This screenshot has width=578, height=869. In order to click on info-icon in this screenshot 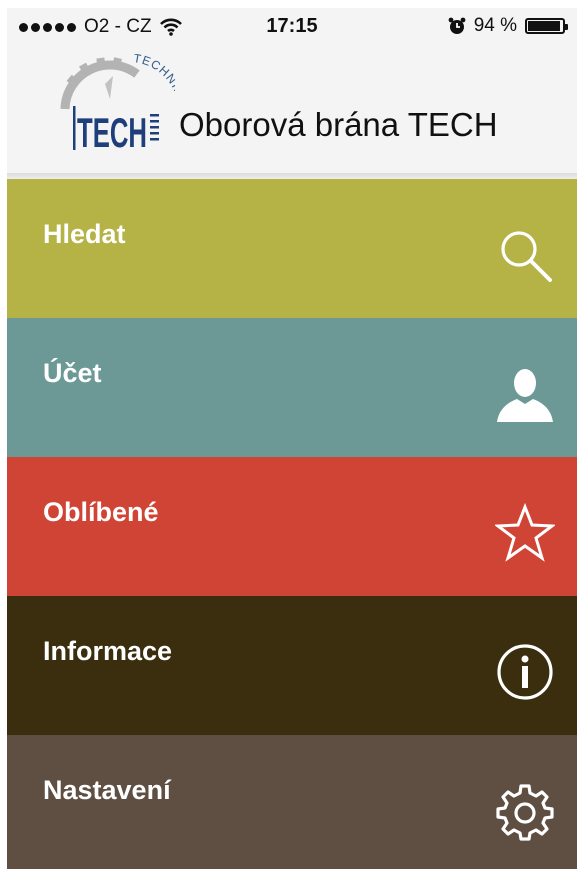, I will do `click(525, 672)`.